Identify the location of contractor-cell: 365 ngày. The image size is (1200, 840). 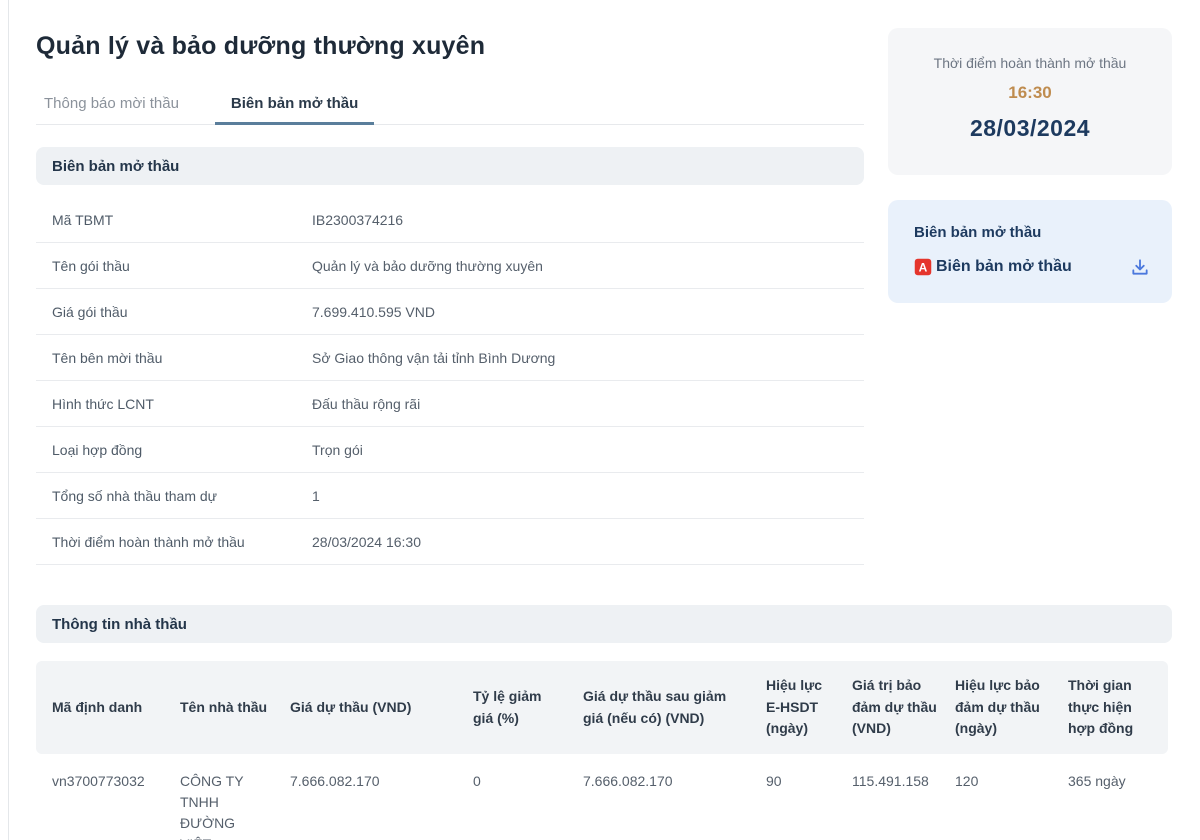
(1118, 797).